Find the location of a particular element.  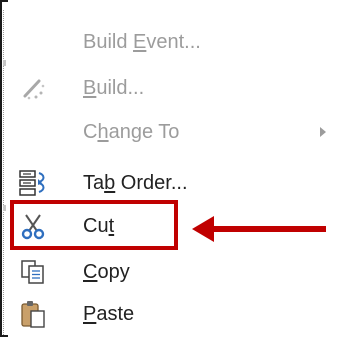

copy-icon is located at coordinates (33, 272).